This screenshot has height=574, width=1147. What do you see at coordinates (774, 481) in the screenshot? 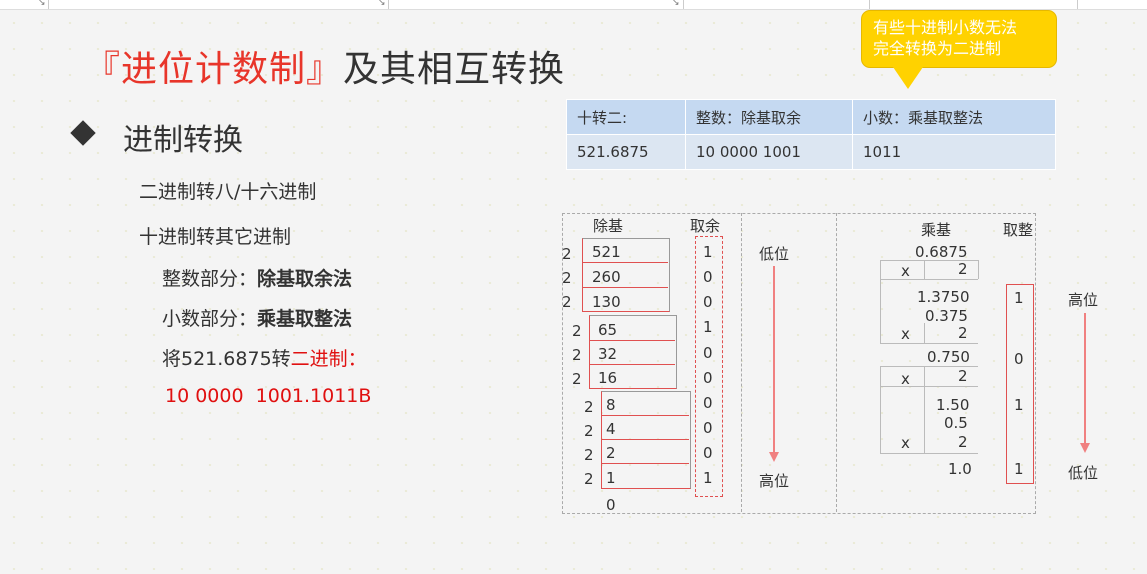
I see `division-arrow-end-label: 高位` at bounding box center [774, 481].